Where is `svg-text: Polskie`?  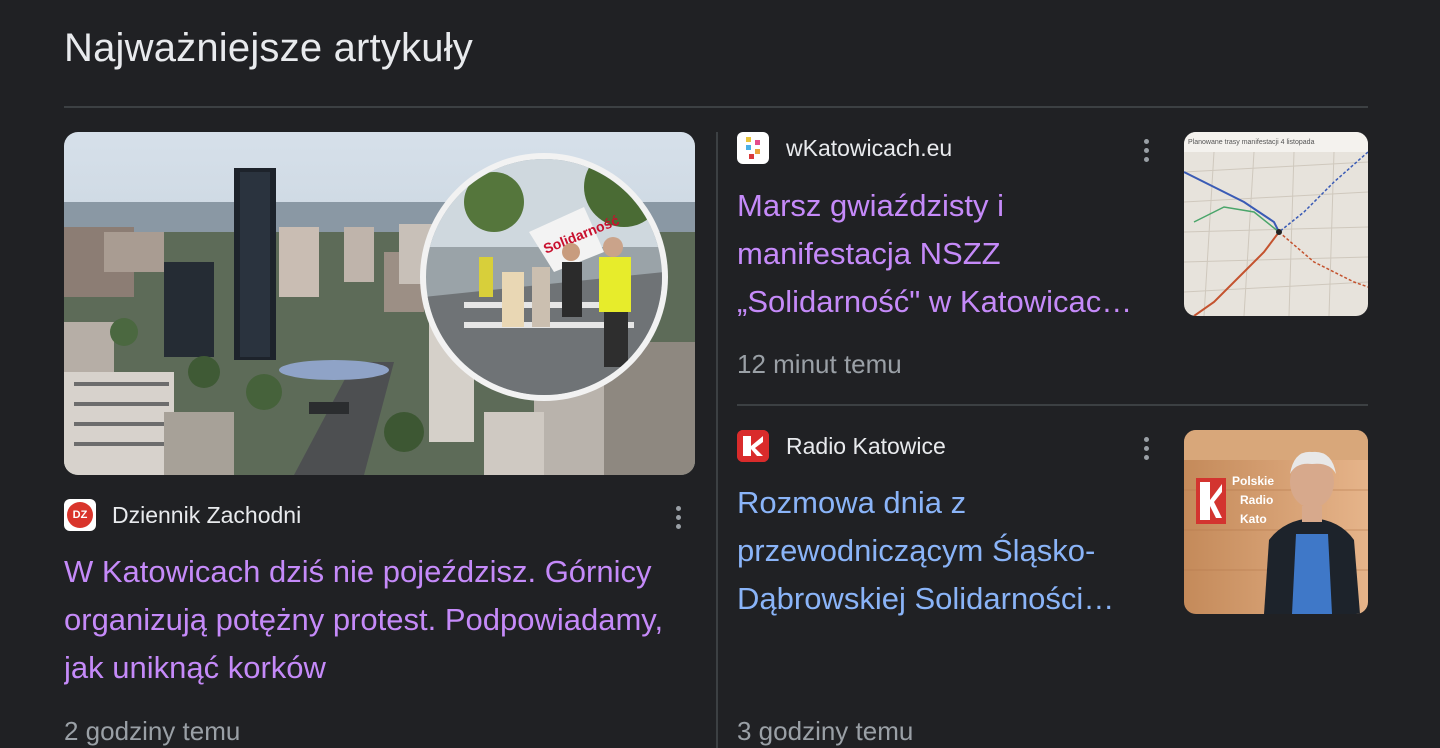 svg-text: Polskie is located at coordinates (1253, 481).